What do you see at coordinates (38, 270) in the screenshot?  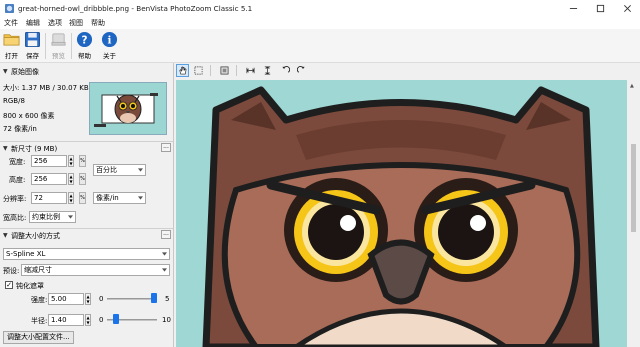 I see `preset-value: 缩减尺寸` at bounding box center [38, 270].